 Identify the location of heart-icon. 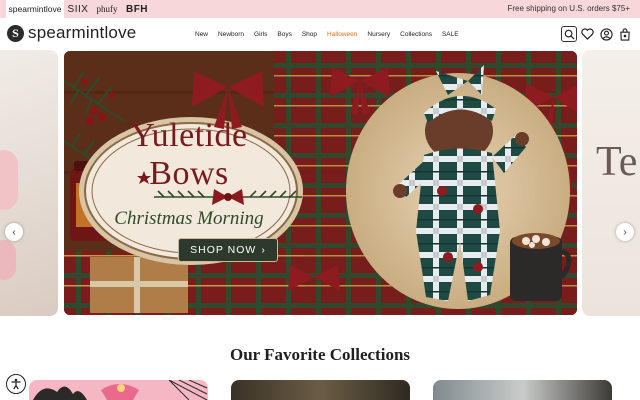
(587, 34).